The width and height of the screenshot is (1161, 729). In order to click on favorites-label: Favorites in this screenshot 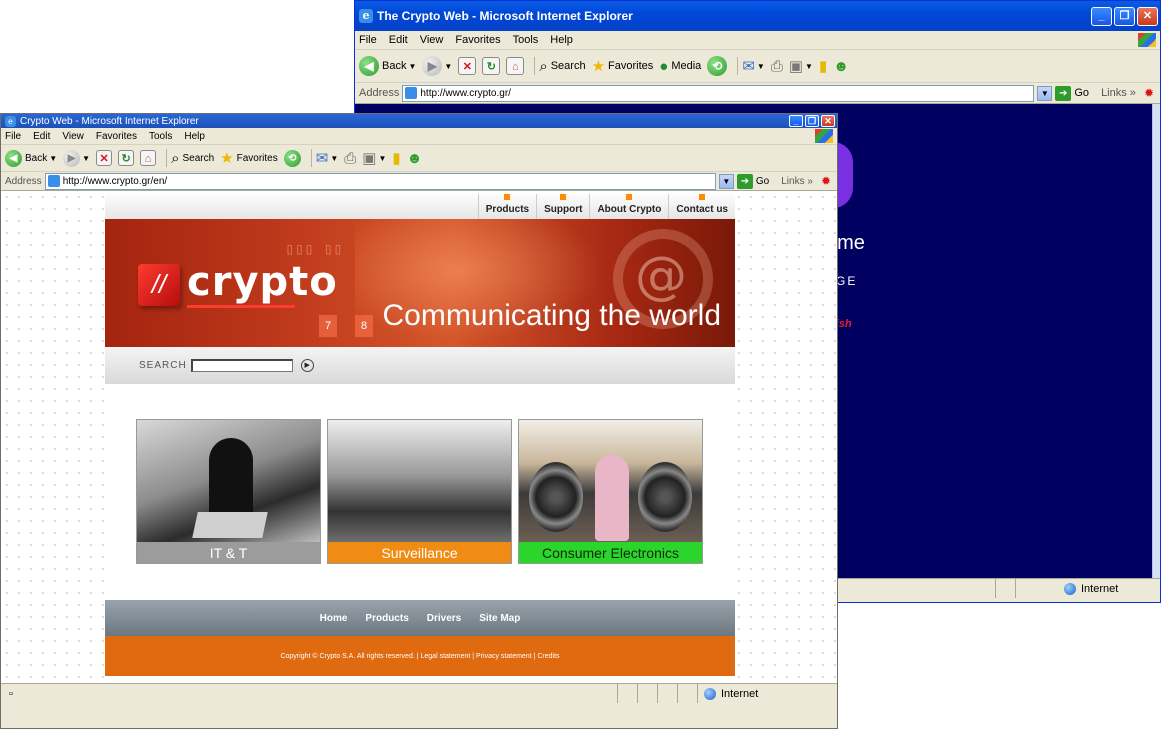, I will do `click(631, 66)`.